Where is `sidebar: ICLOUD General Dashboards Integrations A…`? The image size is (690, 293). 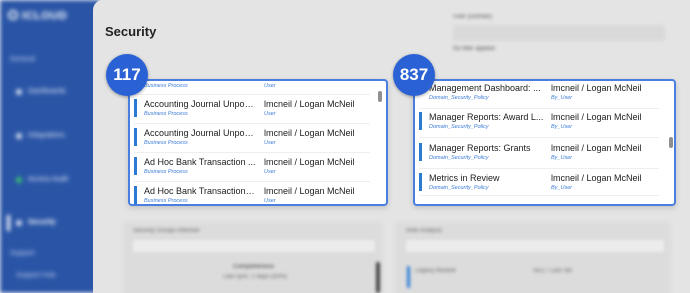
sidebar: ICLOUD General Dashboards Integrations A… is located at coordinates (50, 146).